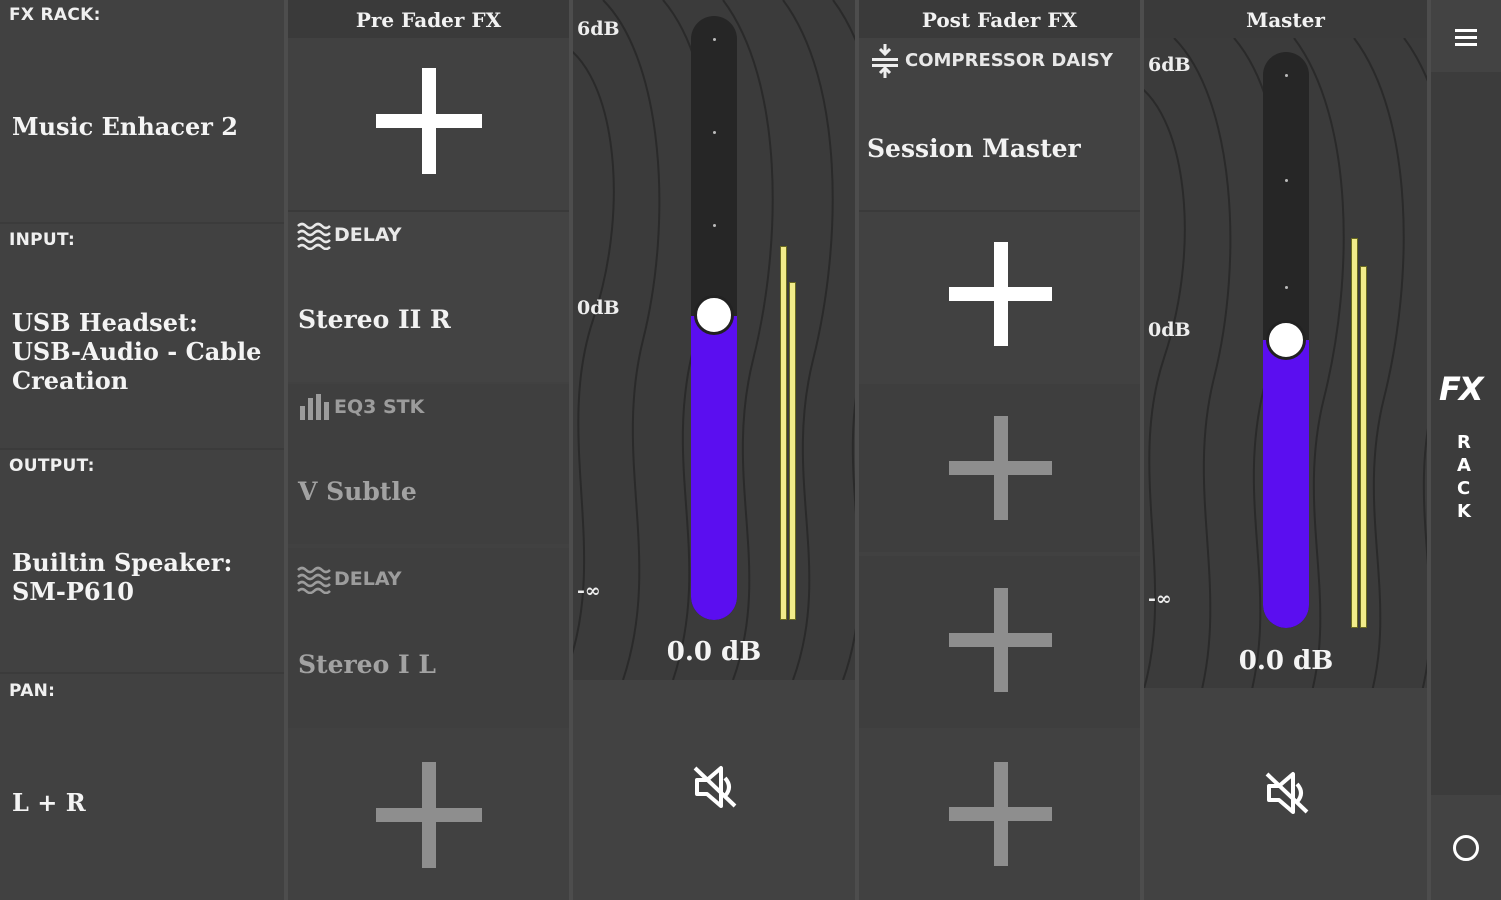  I want to click on channel-meter-left, so click(783, 433).